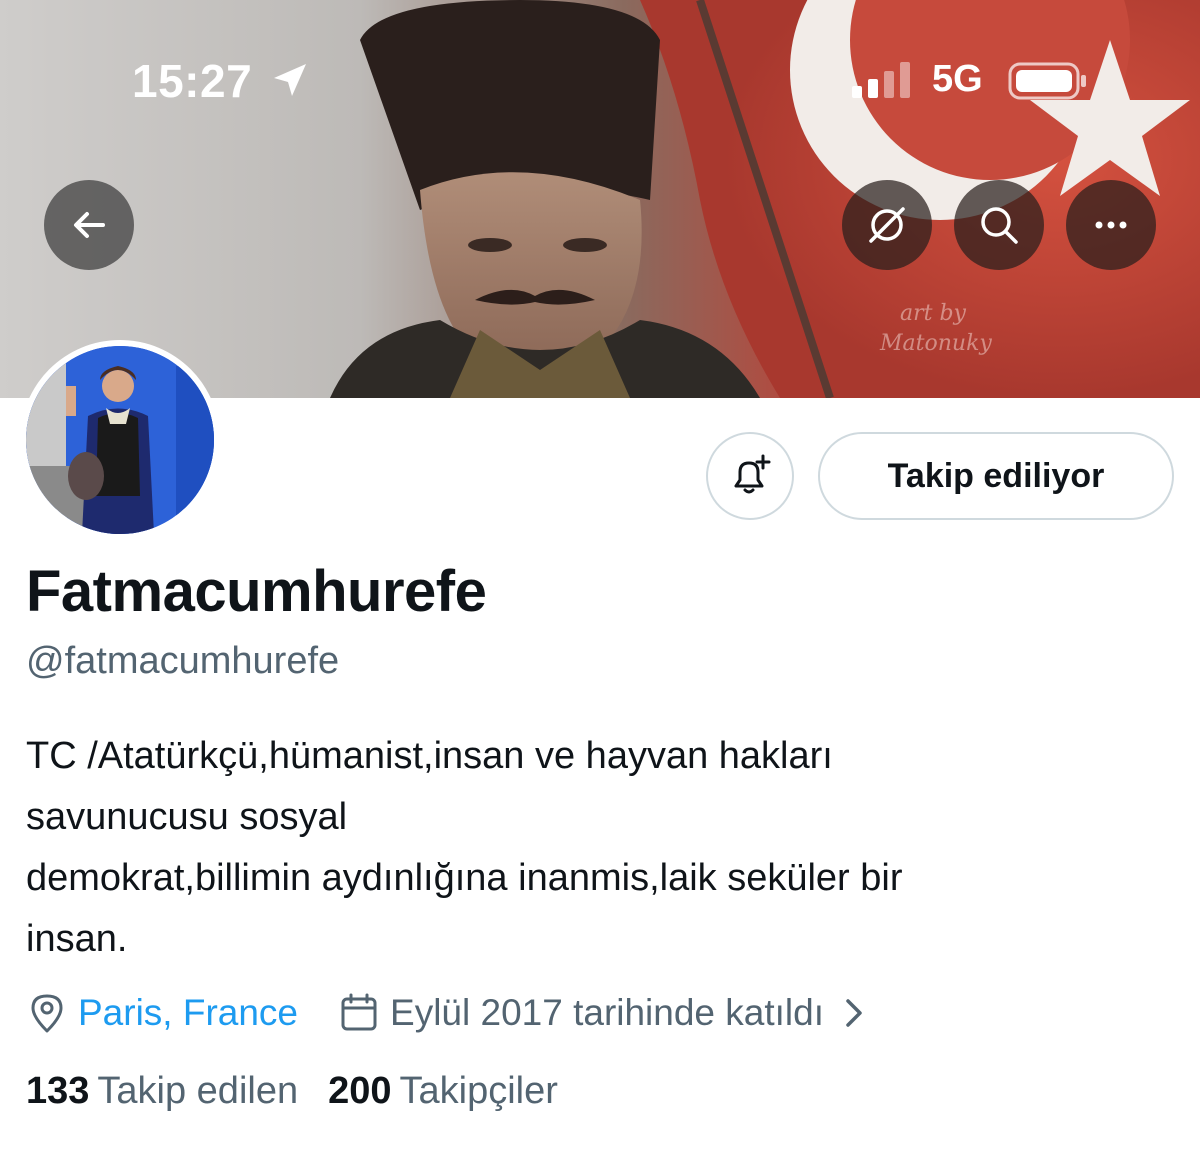 The image size is (1200, 1164). What do you see at coordinates (359, 1013) in the screenshot?
I see `calendar-icon` at bounding box center [359, 1013].